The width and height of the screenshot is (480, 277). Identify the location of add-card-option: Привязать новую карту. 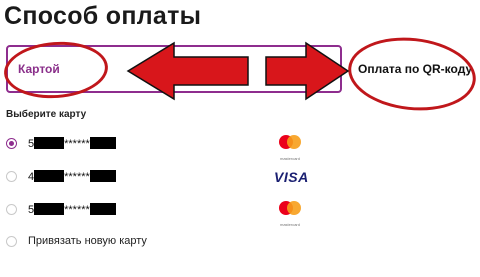
(166, 242).